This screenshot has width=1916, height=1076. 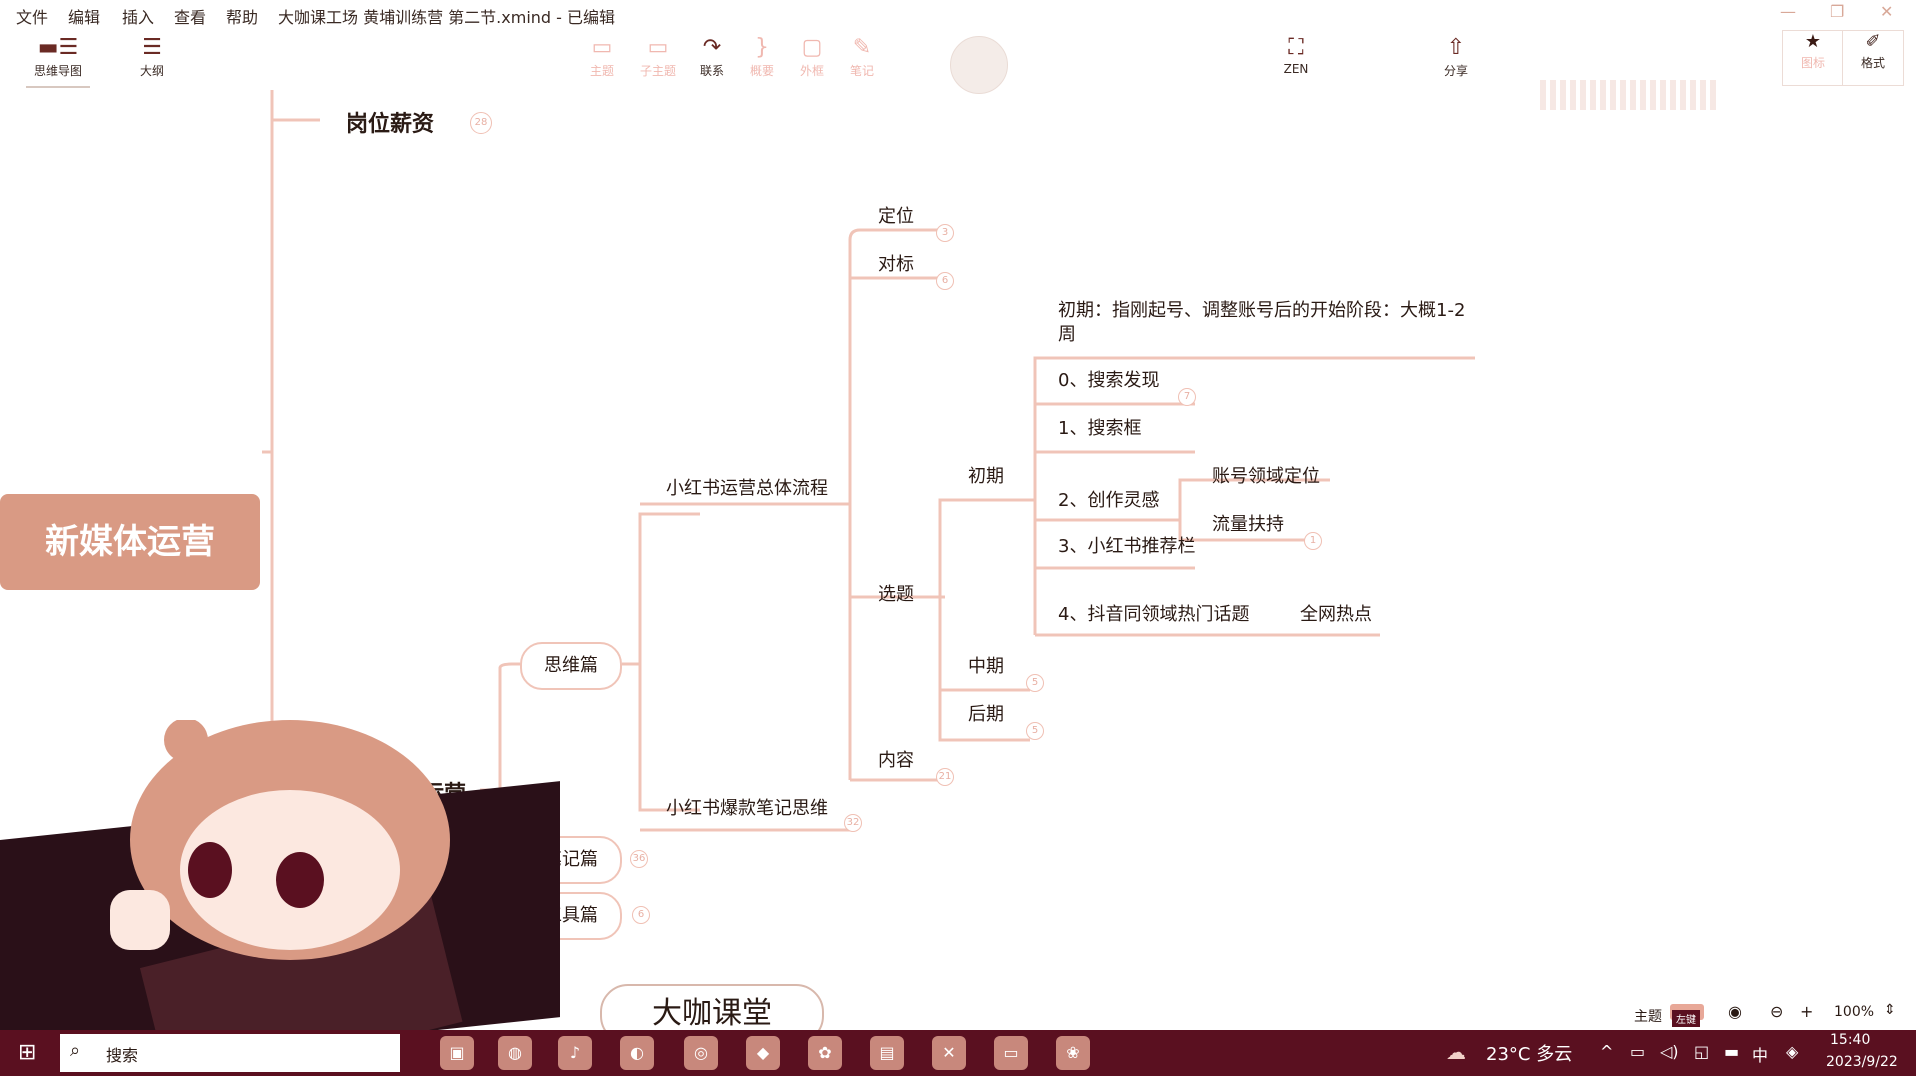 I want to click on topic-search-discover: 0、搜索发现, so click(x=1108, y=379).